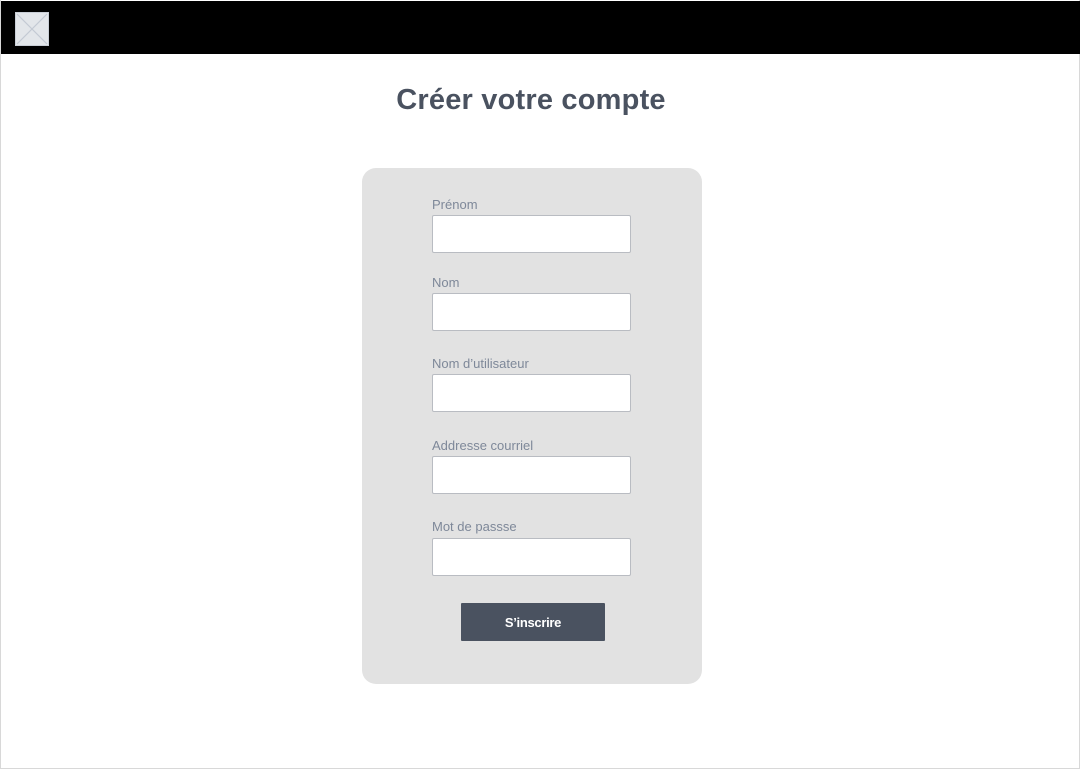 Image resolution: width=1080 pixels, height=769 pixels. I want to click on first-name-field, so click(531, 234).